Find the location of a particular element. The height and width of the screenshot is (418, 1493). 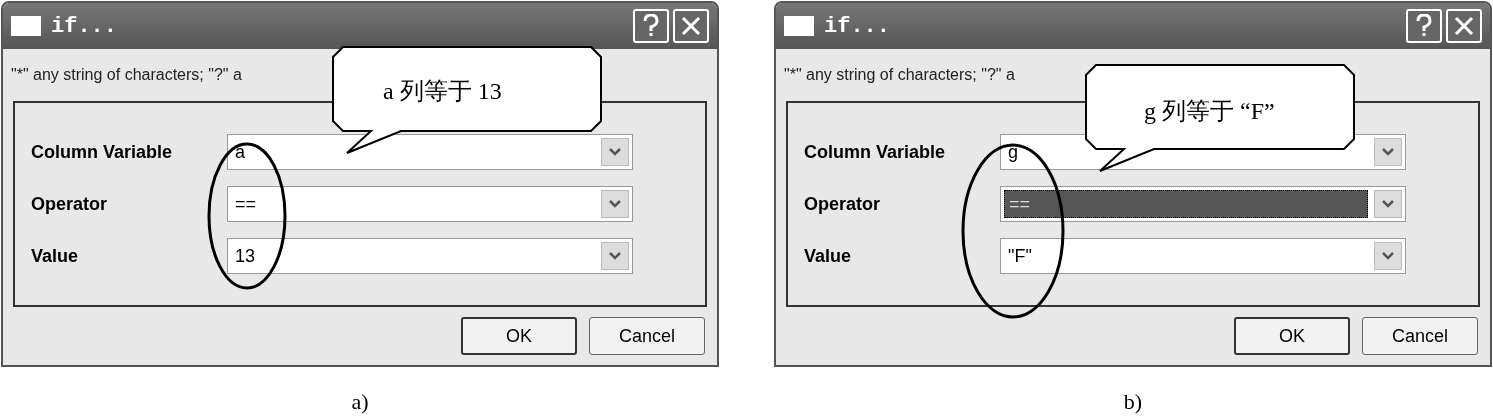

field-value: "F" is located at coordinates (1020, 256).